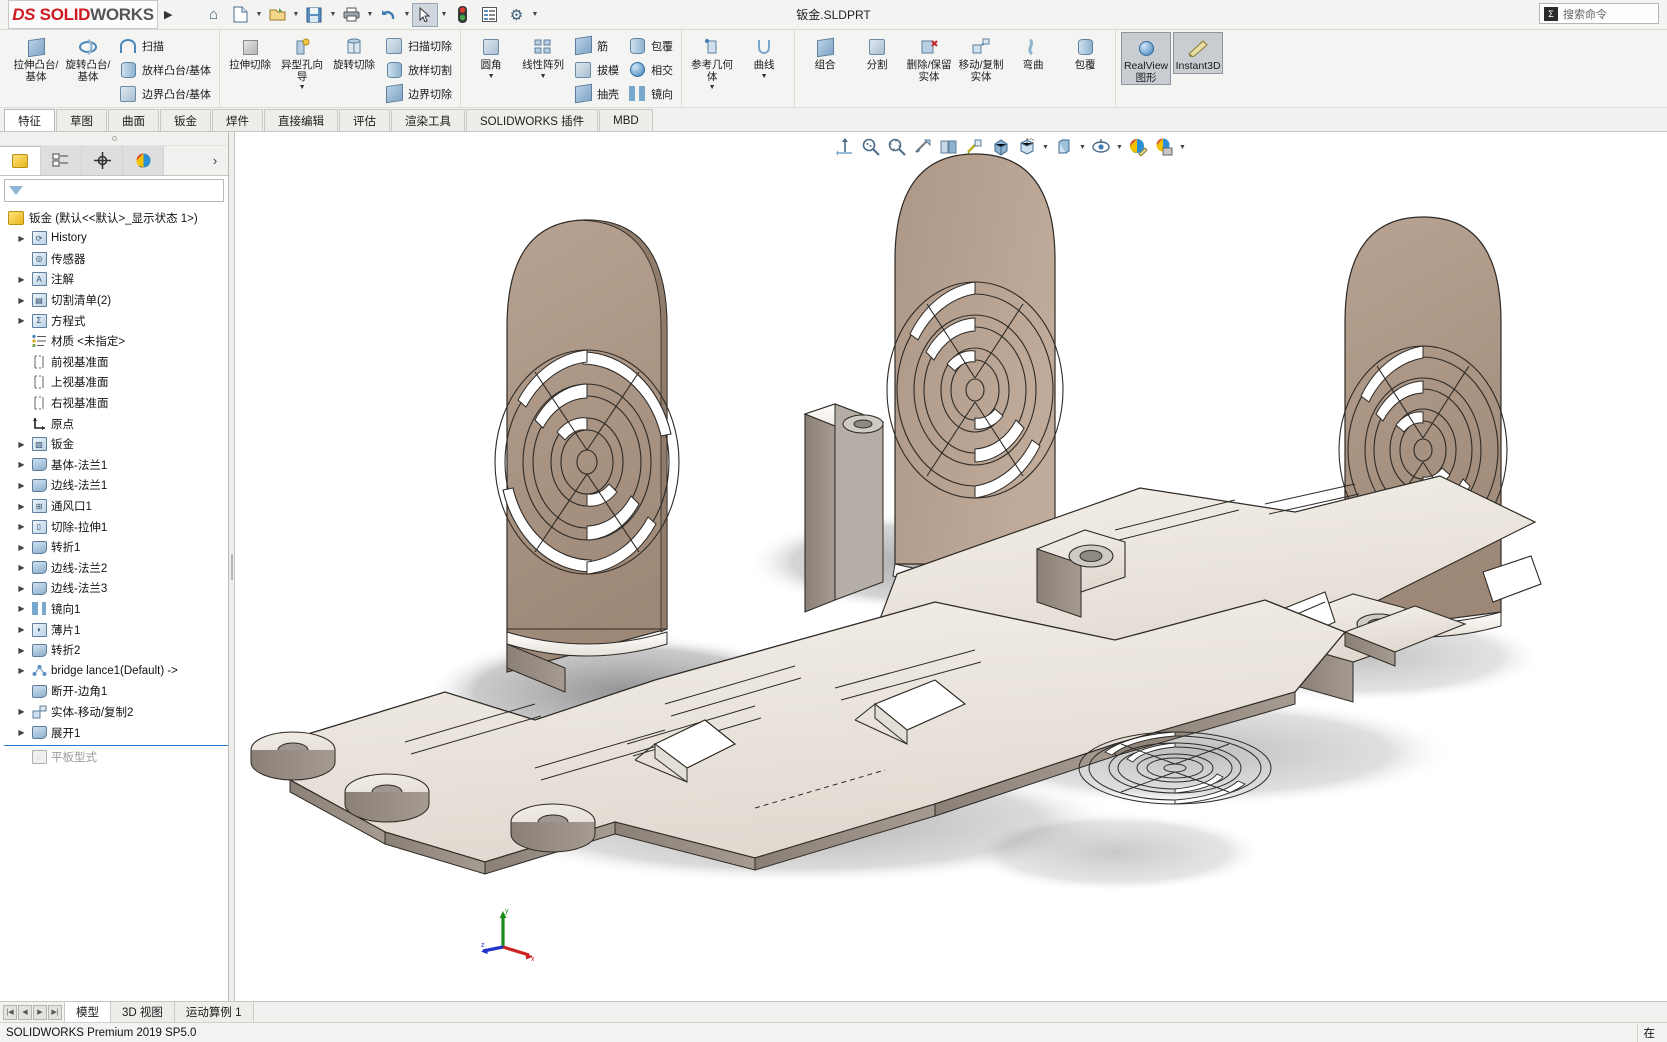 This screenshot has height=1042, width=1667. Describe the element at coordinates (116, 609) in the screenshot. I see `tree-item-mirror-1: ▶ 镜向1` at that location.